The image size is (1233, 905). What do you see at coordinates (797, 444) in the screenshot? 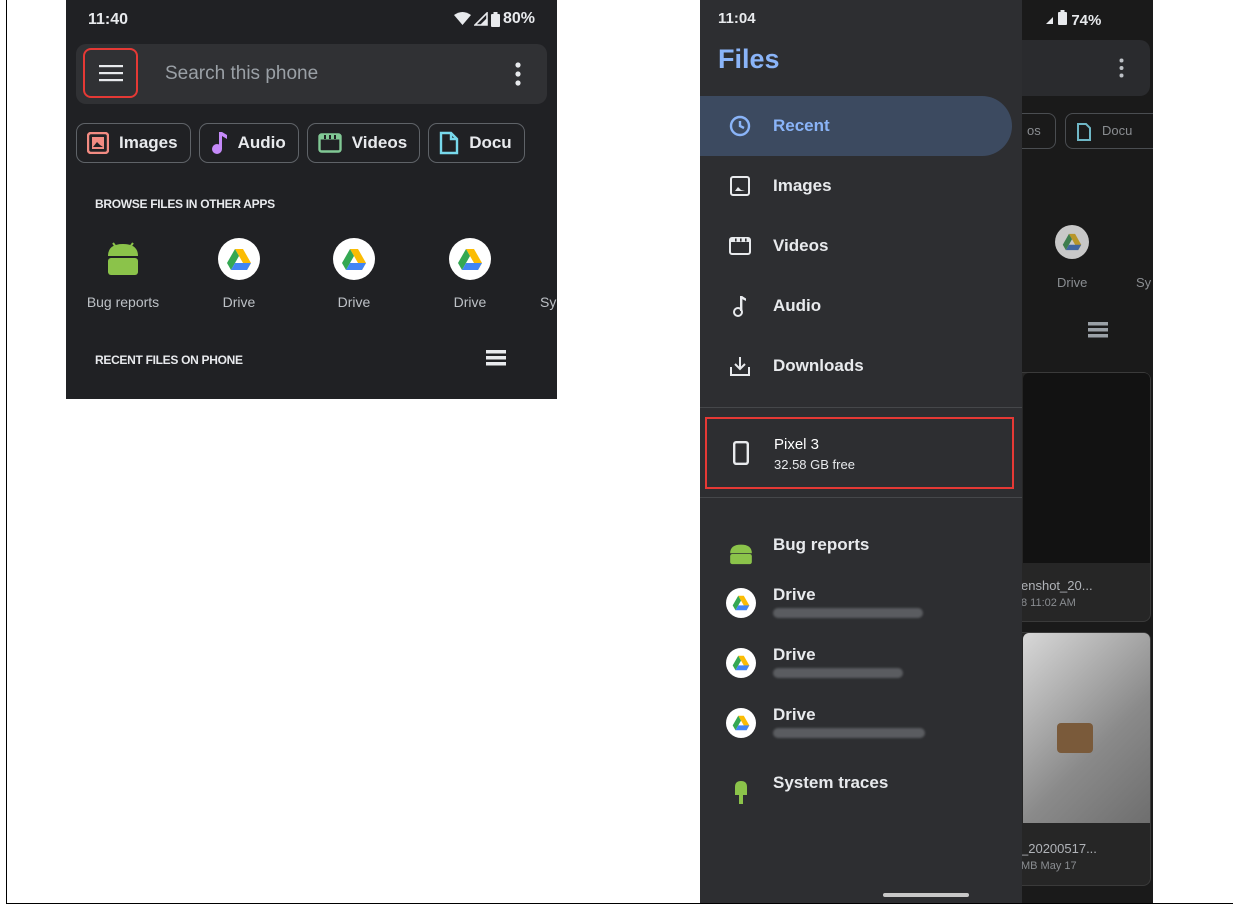
I see `storage-name: Pixel 3` at bounding box center [797, 444].